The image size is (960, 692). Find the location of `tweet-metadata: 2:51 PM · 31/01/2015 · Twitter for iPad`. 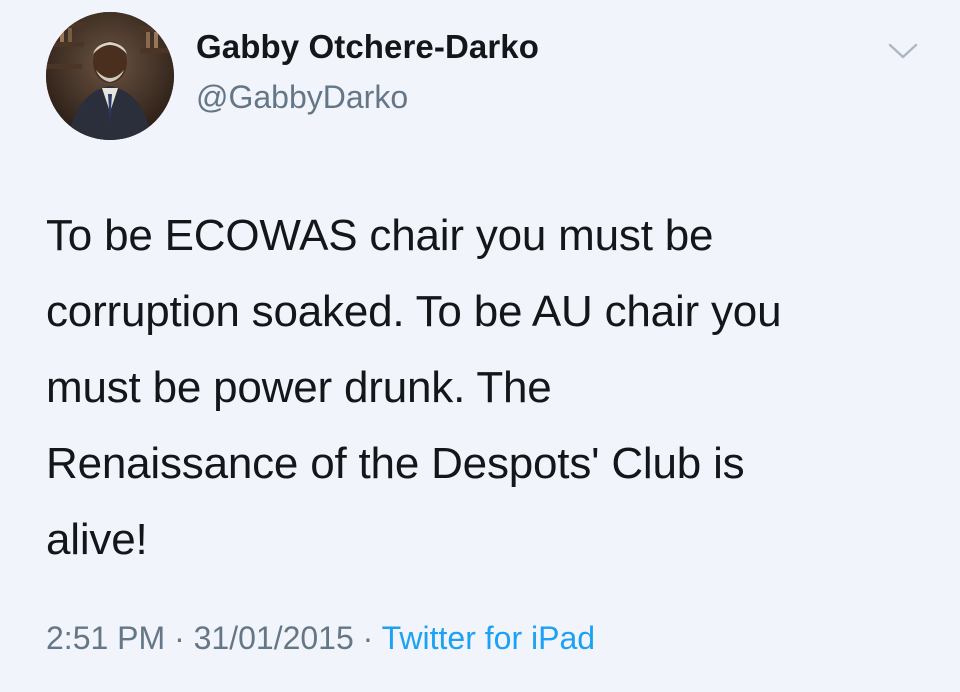

tweet-metadata: 2:51 PM · 31/01/2015 · Twitter for iPad is located at coordinates (320, 638).